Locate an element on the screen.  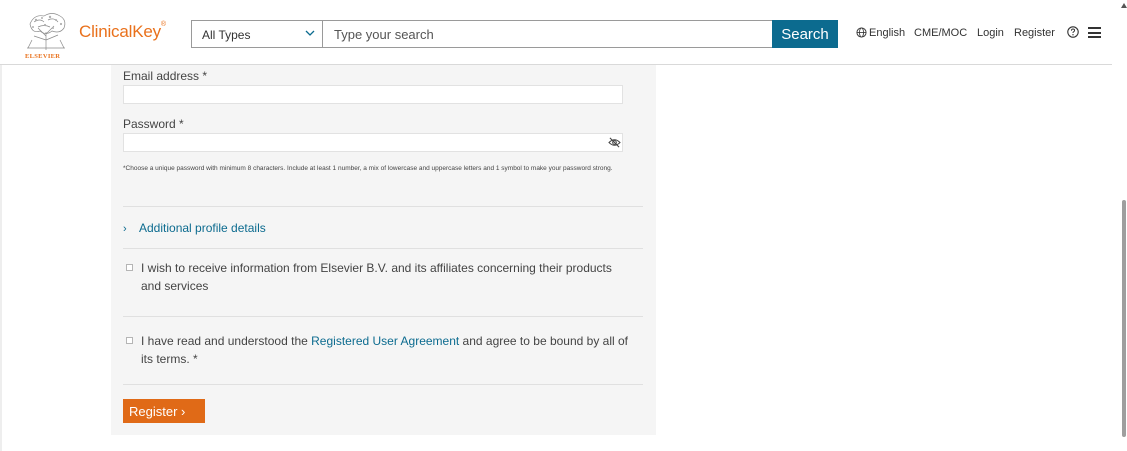
agreement-checkbox is located at coordinates (129, 340).